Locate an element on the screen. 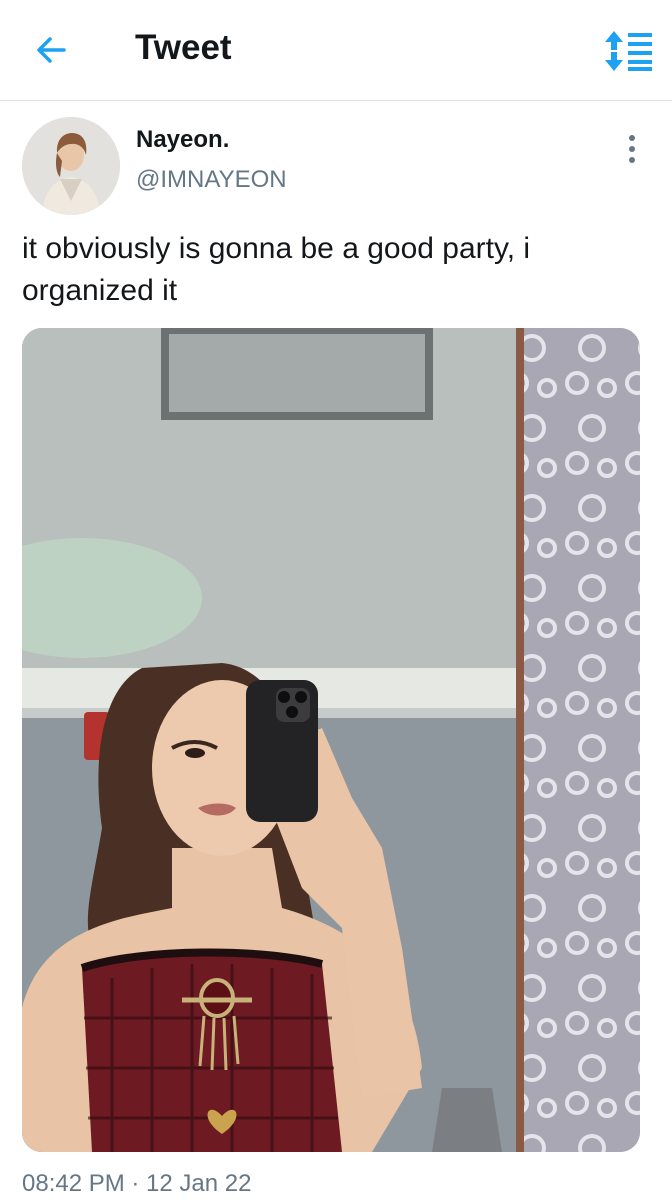 The height and width of the screenshot is (1200, 672). back-button is located at coordinates (52, 50).